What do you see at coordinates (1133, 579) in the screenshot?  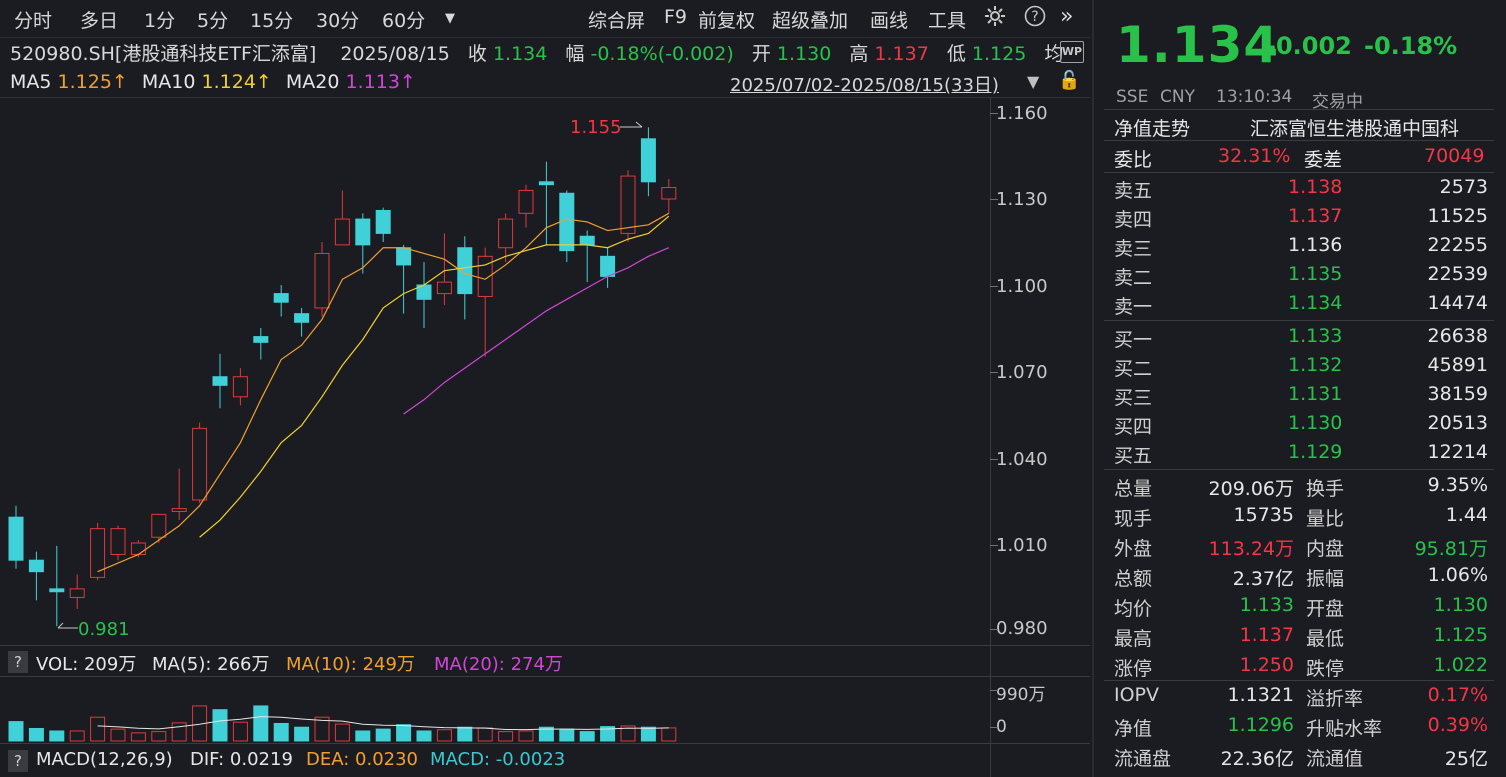 I see `stat-label: 总额` at bounding box center [1133, 579].